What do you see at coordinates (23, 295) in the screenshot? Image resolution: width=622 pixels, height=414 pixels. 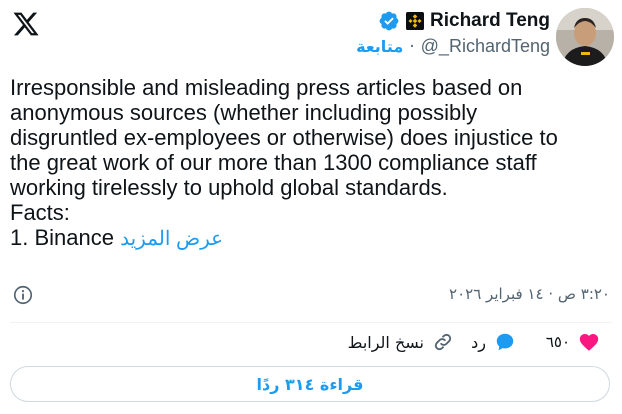 I see `info-icon` at bounding box center [23, 295].